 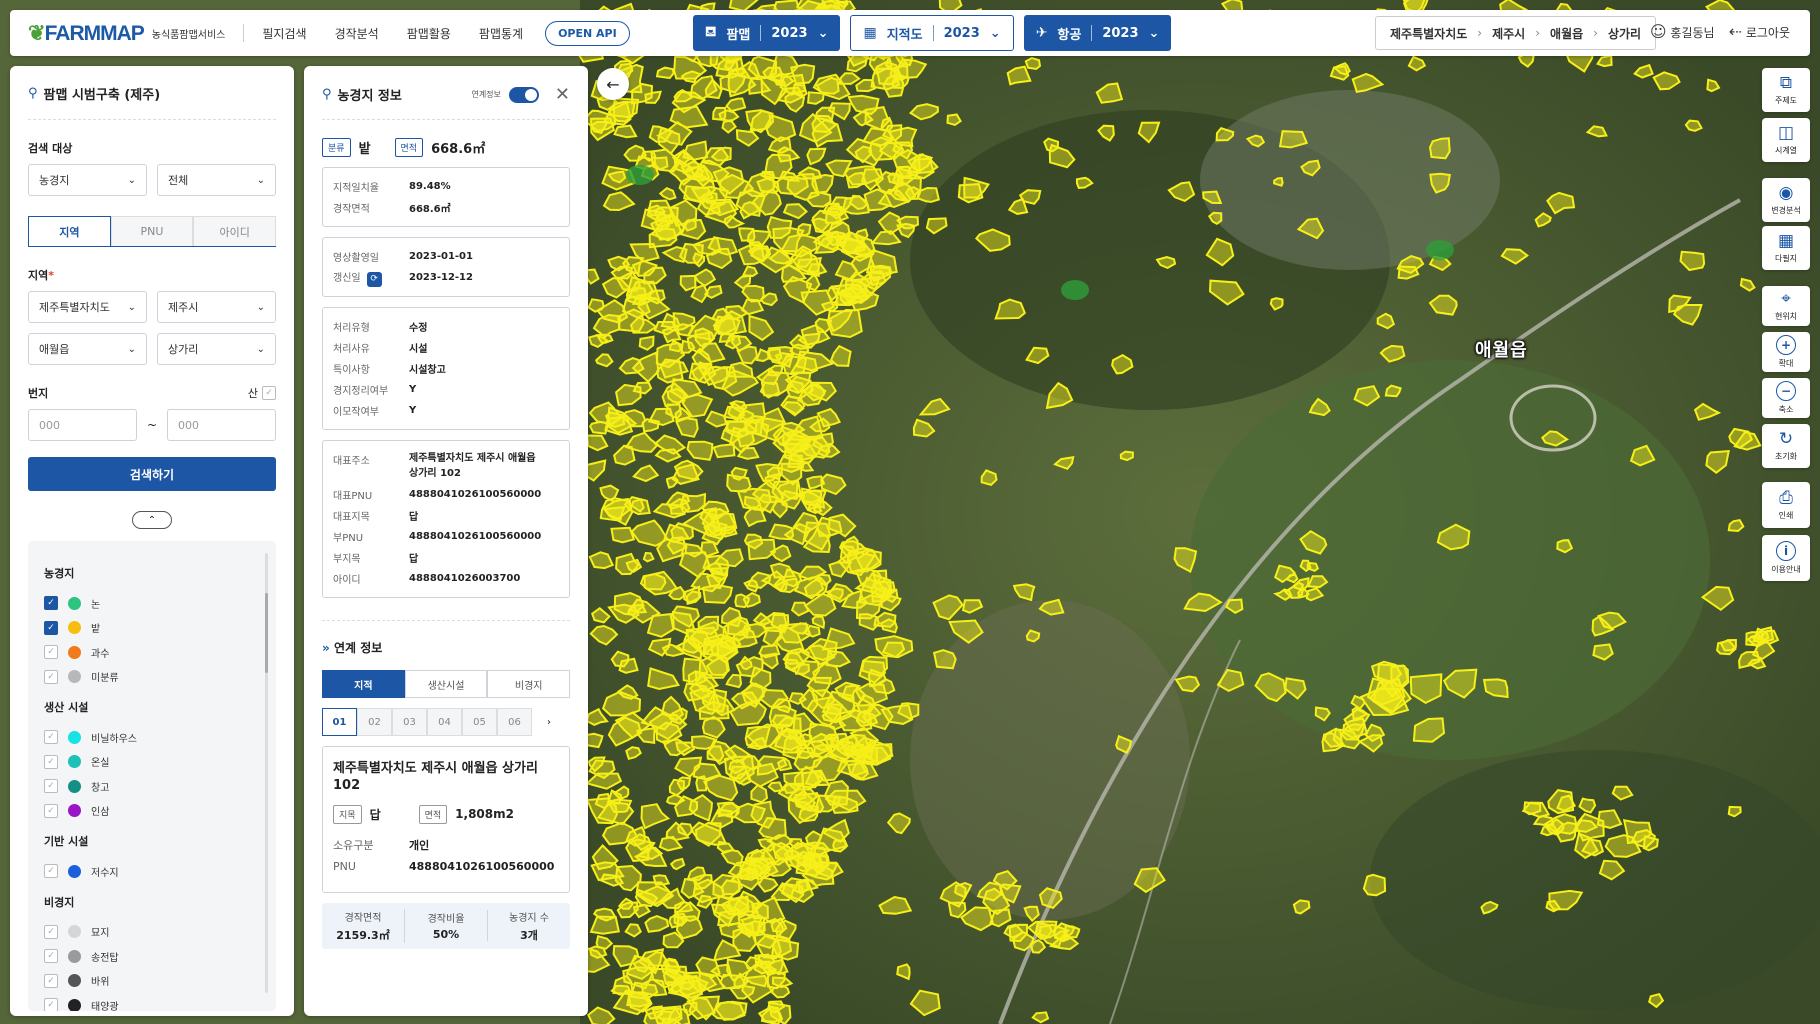 I want to click on field-label: PNU, so click(x=344, y=867).